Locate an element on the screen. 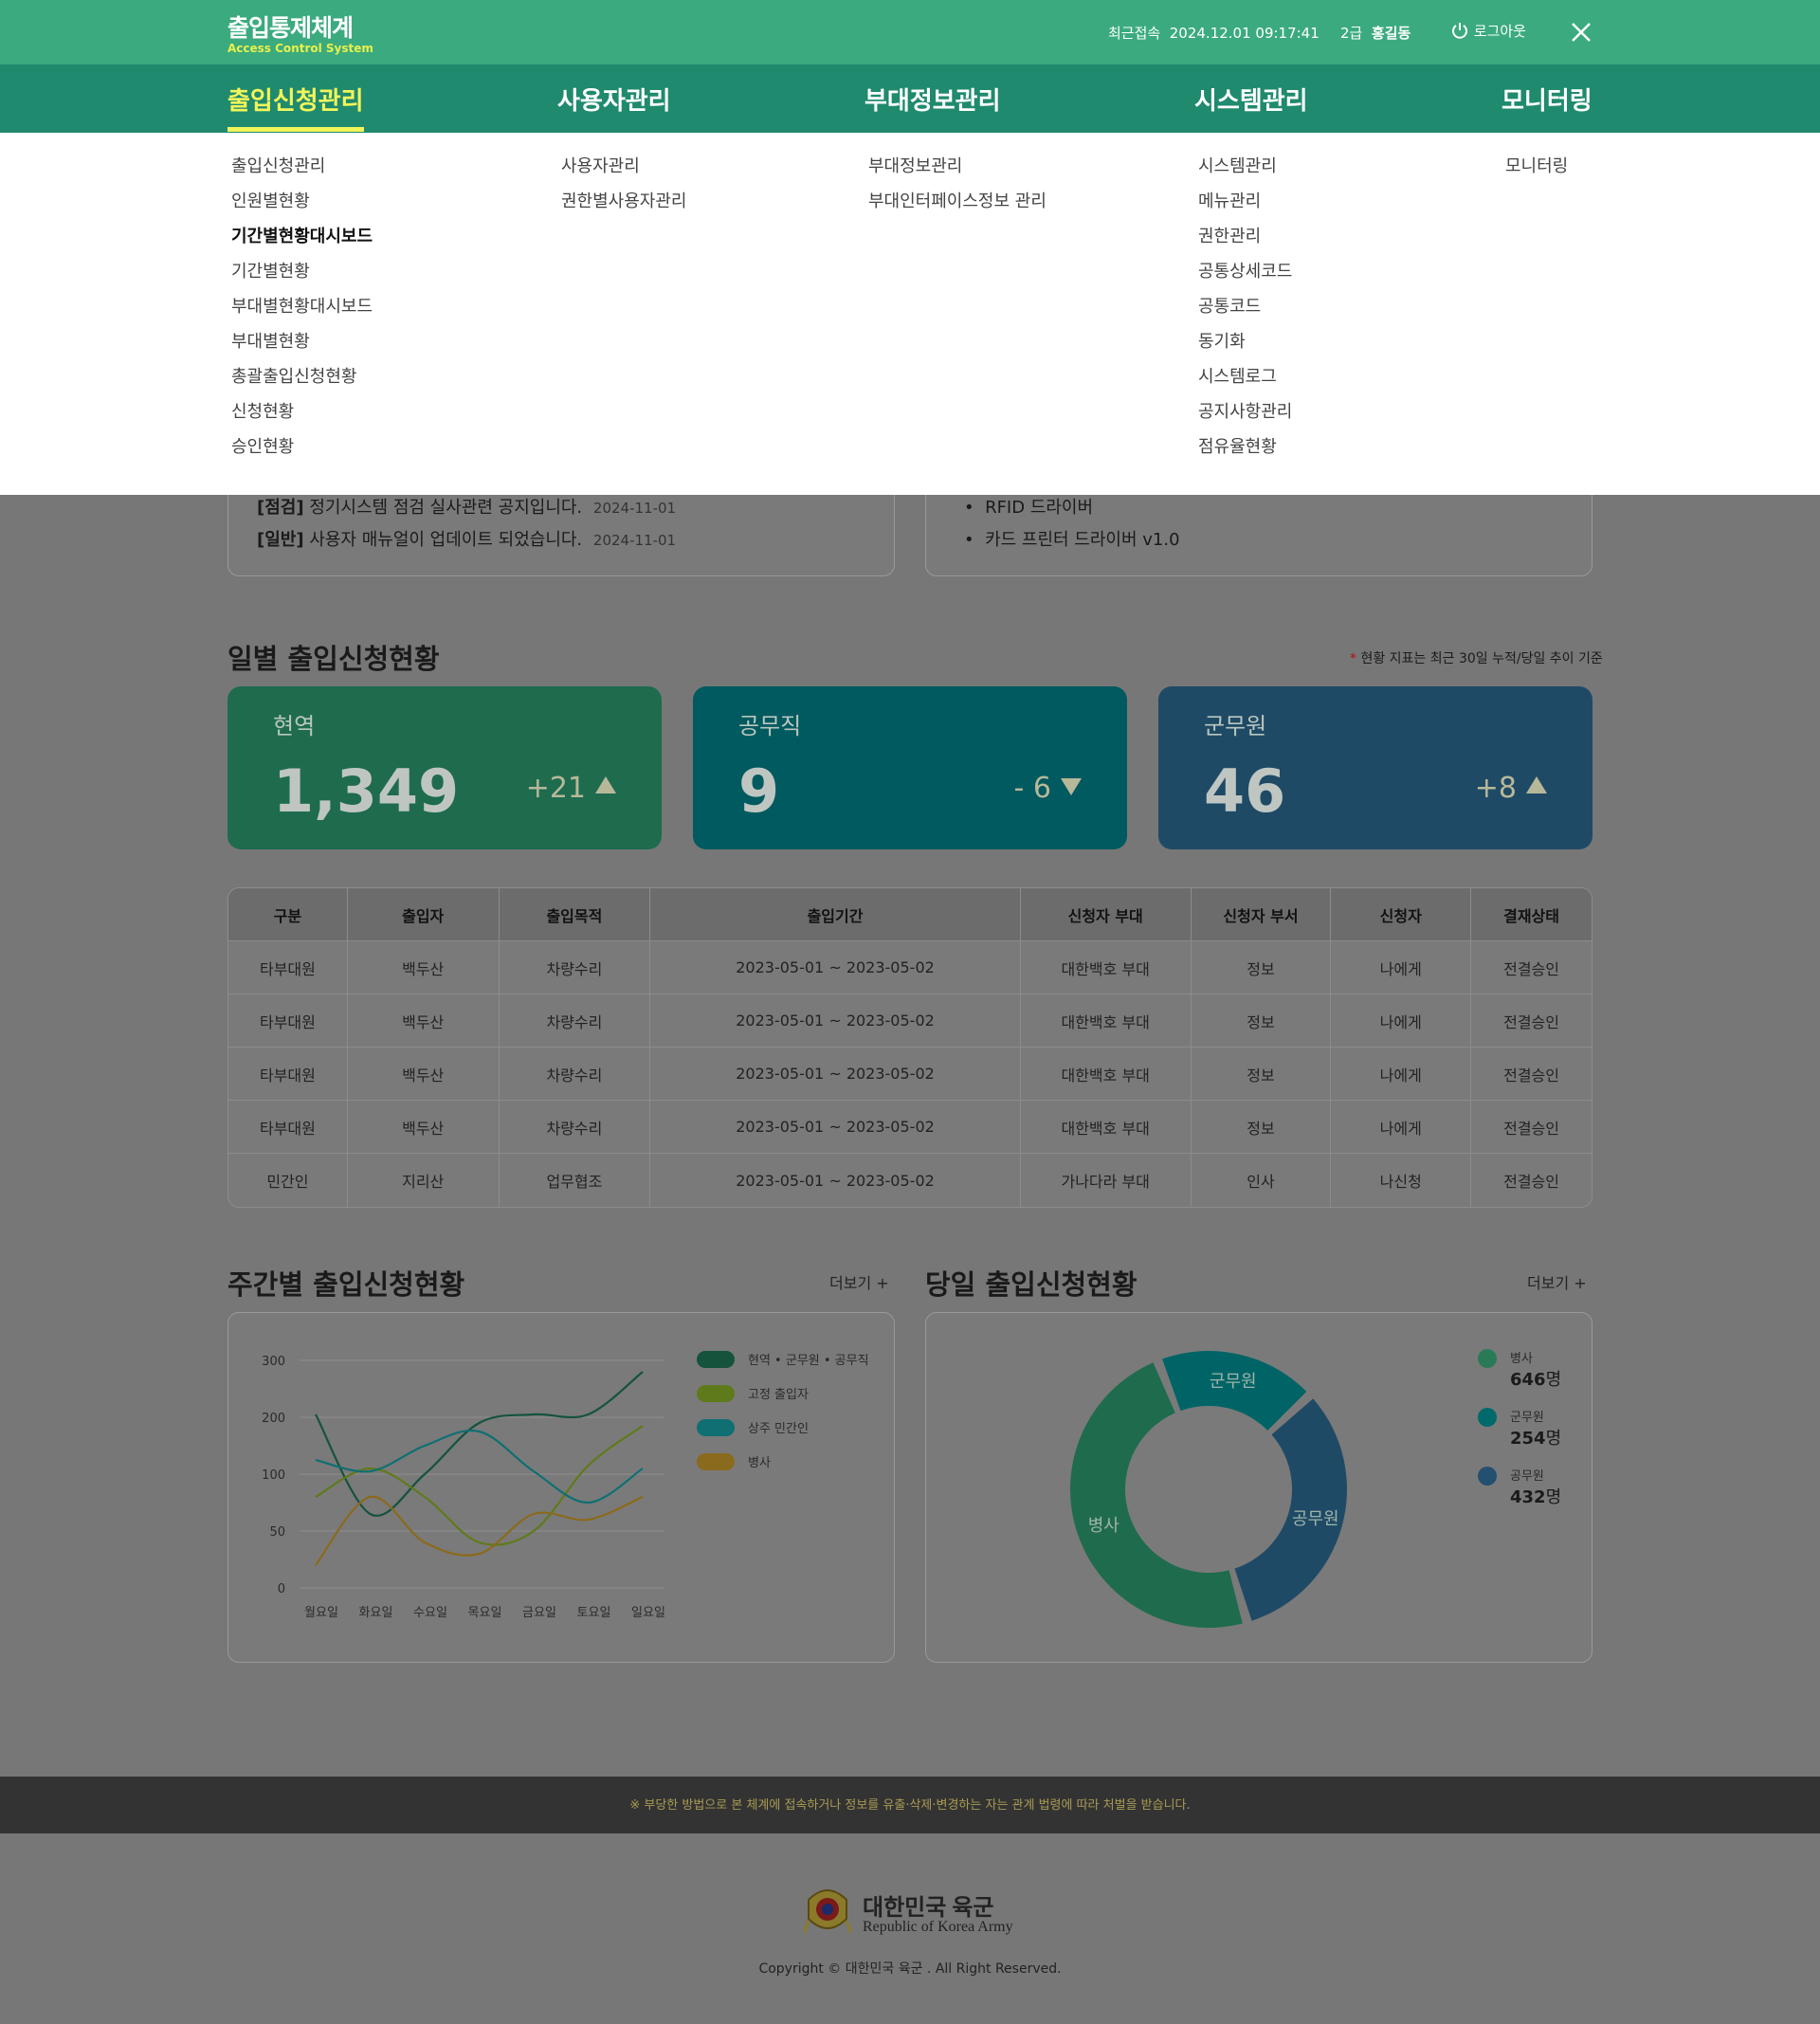 Image resolution: width=1820 pixels, height=2024 pixels. legend-dot is located at coordinates (1487, 1417).